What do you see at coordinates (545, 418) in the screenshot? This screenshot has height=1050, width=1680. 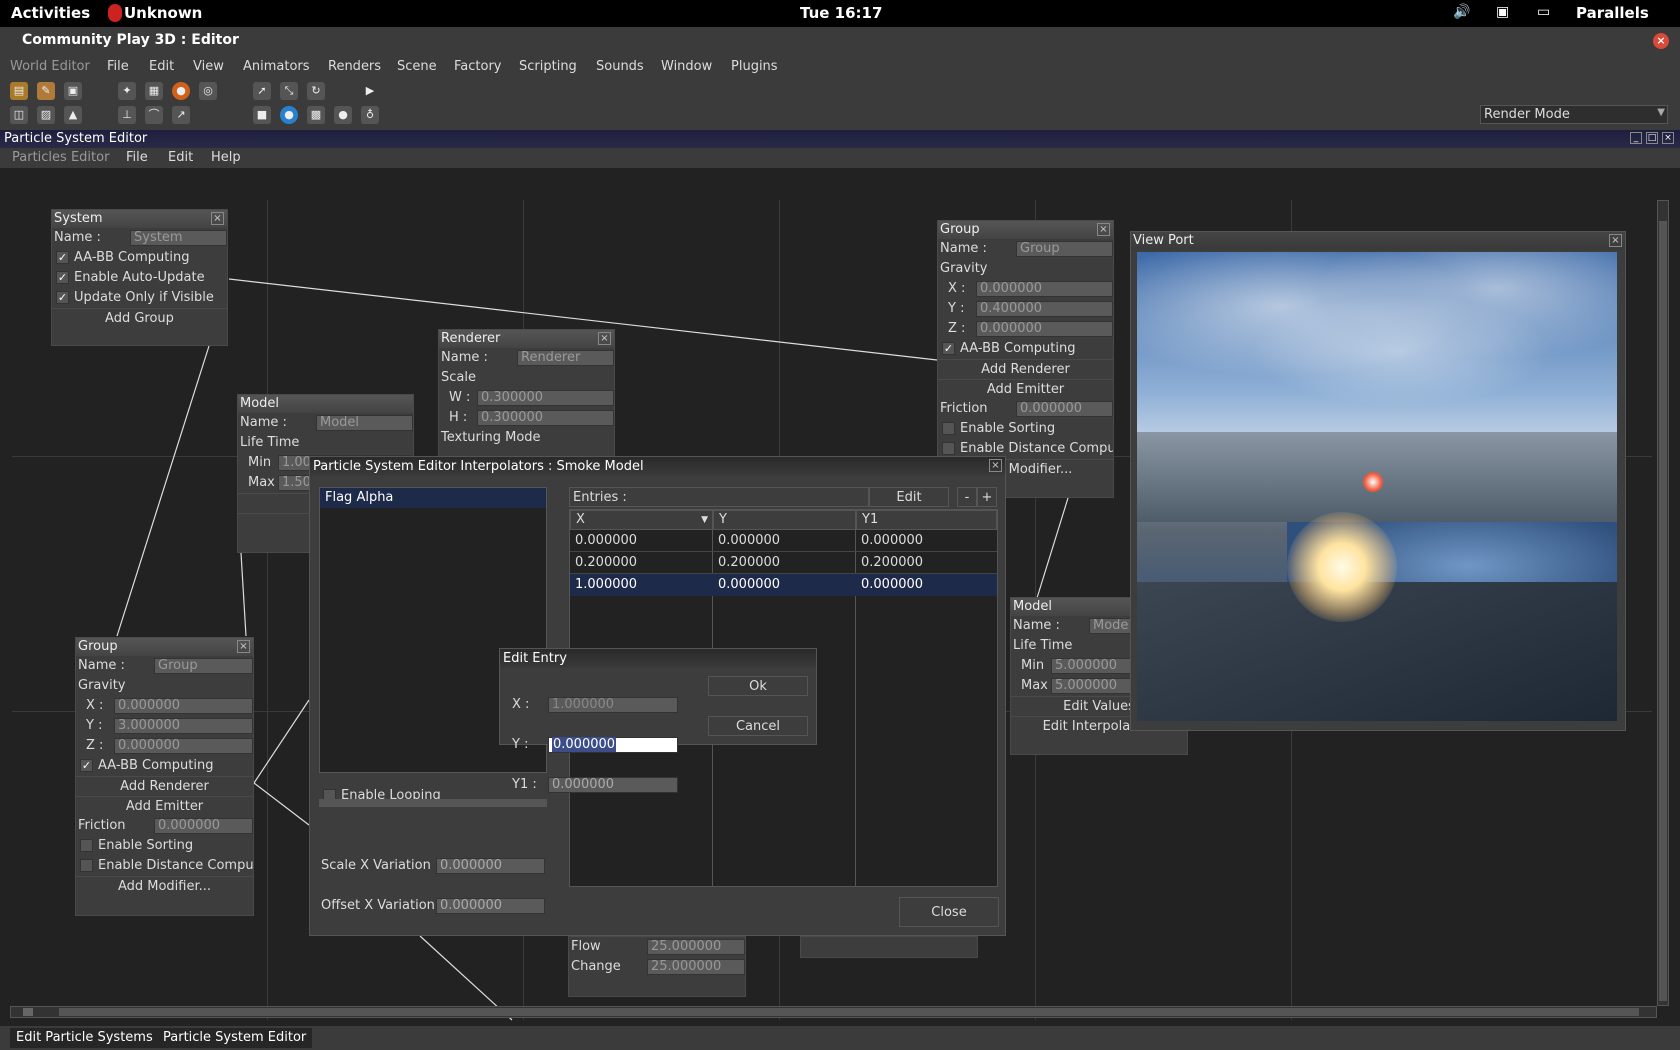 I see `scale-h-field: 0.300000` at bounding box center [545, 418].